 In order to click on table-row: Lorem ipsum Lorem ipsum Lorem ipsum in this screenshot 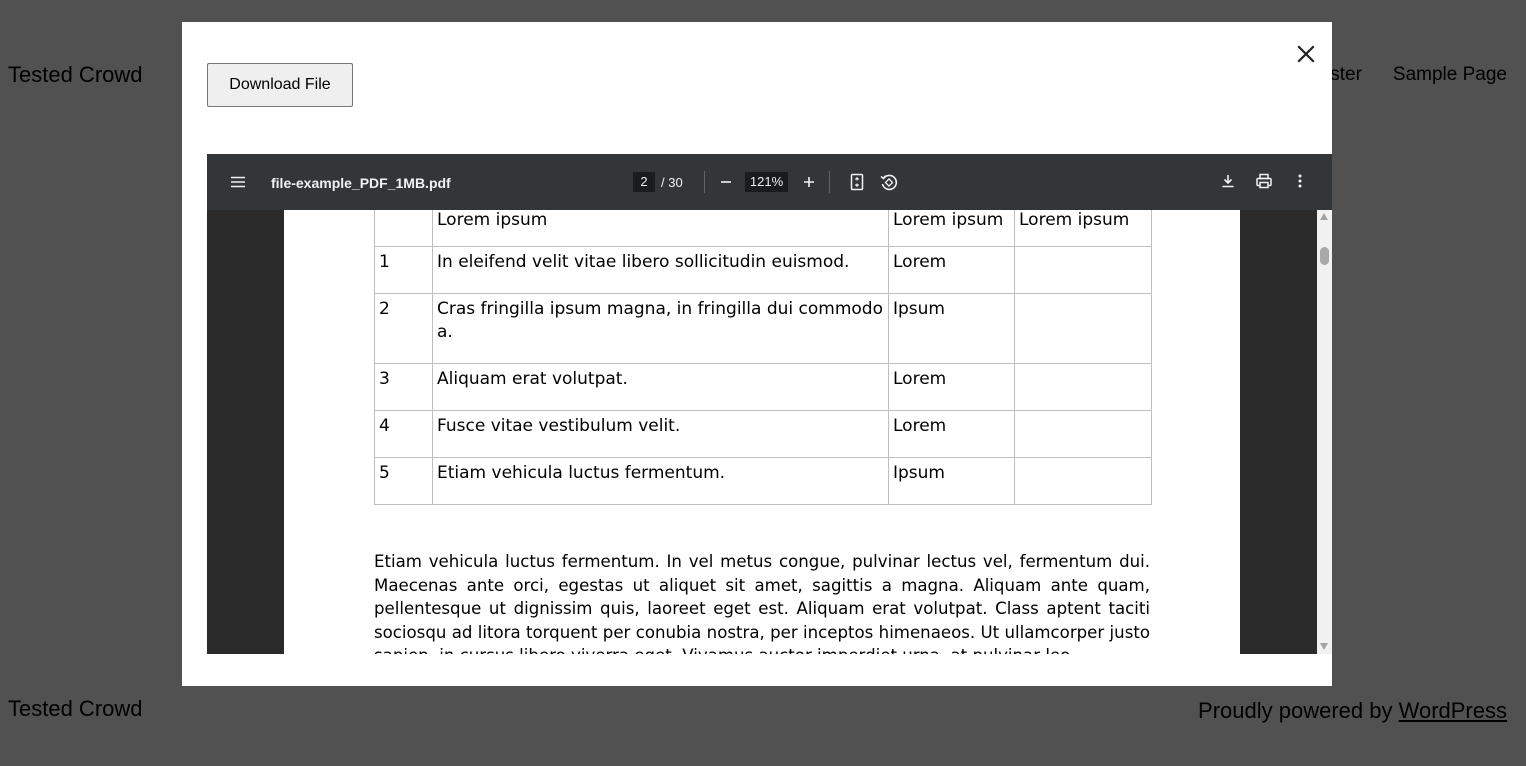, I will do `click(763, 228)`.